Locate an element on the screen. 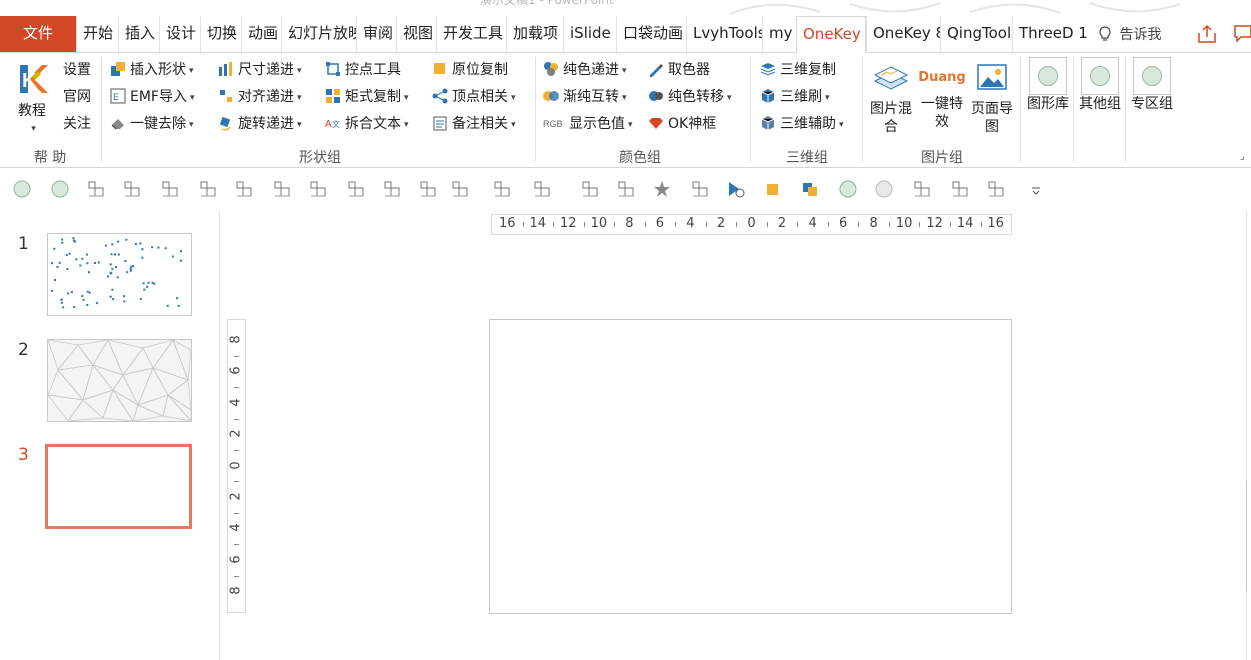  align-middle-icon is located at coordinates (318, 189).